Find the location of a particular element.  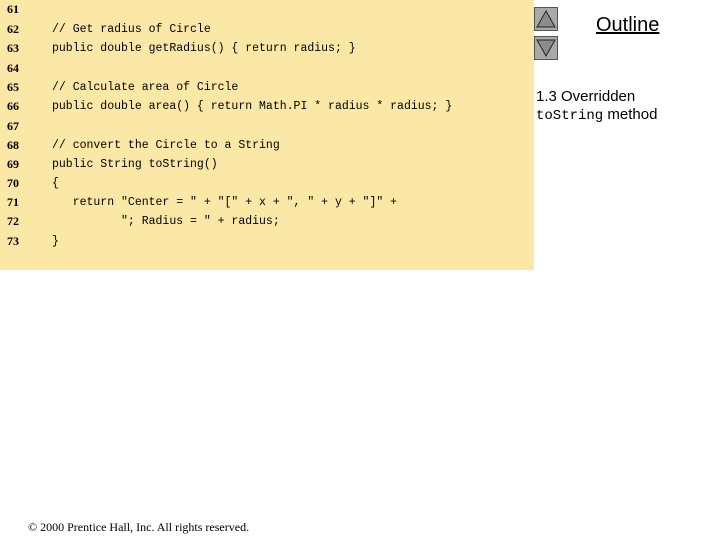

code-line: 62 // Get radius of Circle is located at coordinates (267, 29).